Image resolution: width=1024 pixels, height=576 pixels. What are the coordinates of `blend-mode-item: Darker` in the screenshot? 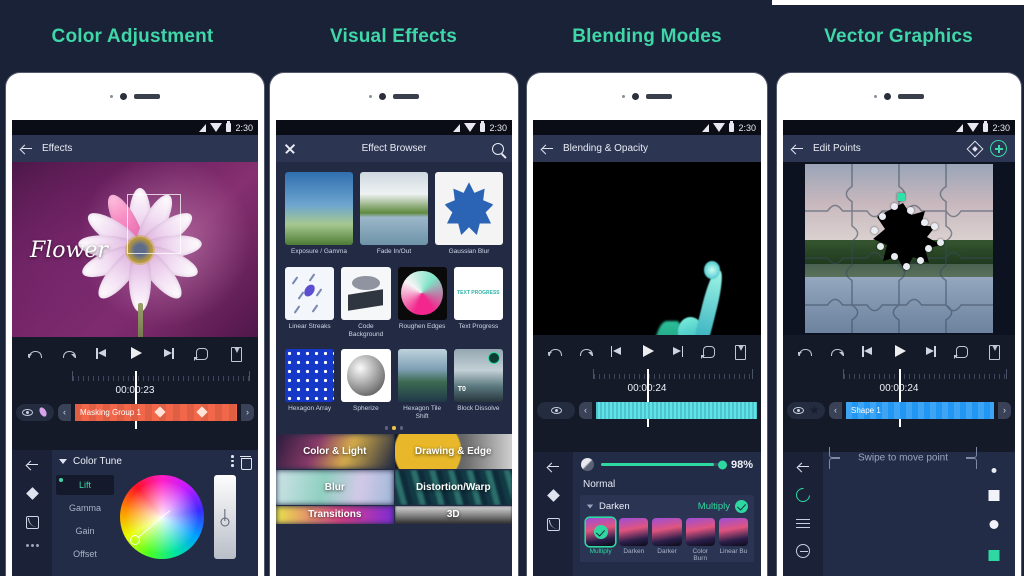 It's located at (667, 540).